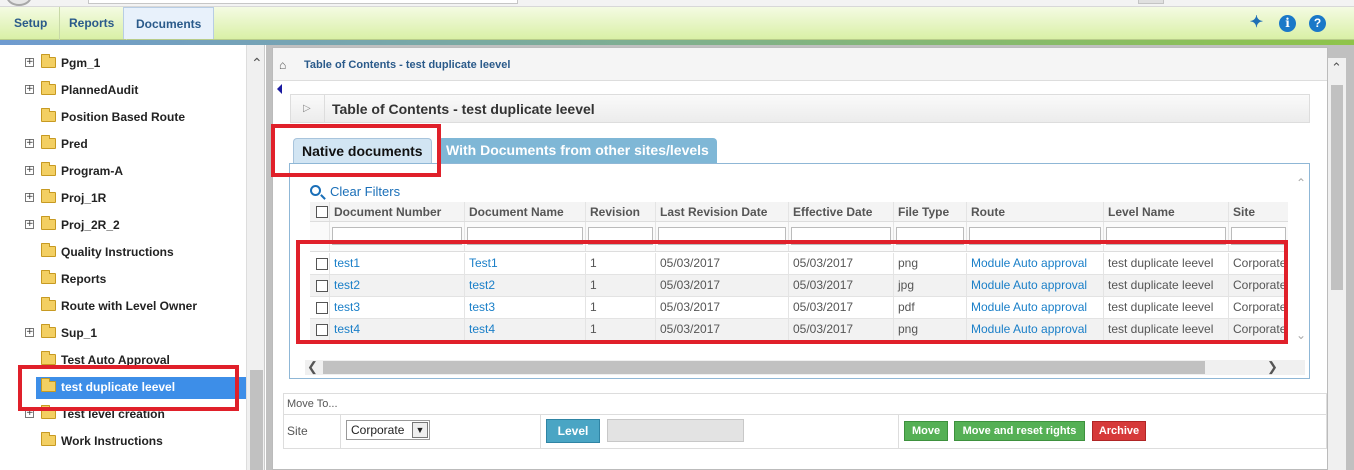  What do you see at coordinates (1019, 431) in the screenshot?
I see `move-and-reset-rights-button: Move and reset rights` at bounding box center [1019, 431].